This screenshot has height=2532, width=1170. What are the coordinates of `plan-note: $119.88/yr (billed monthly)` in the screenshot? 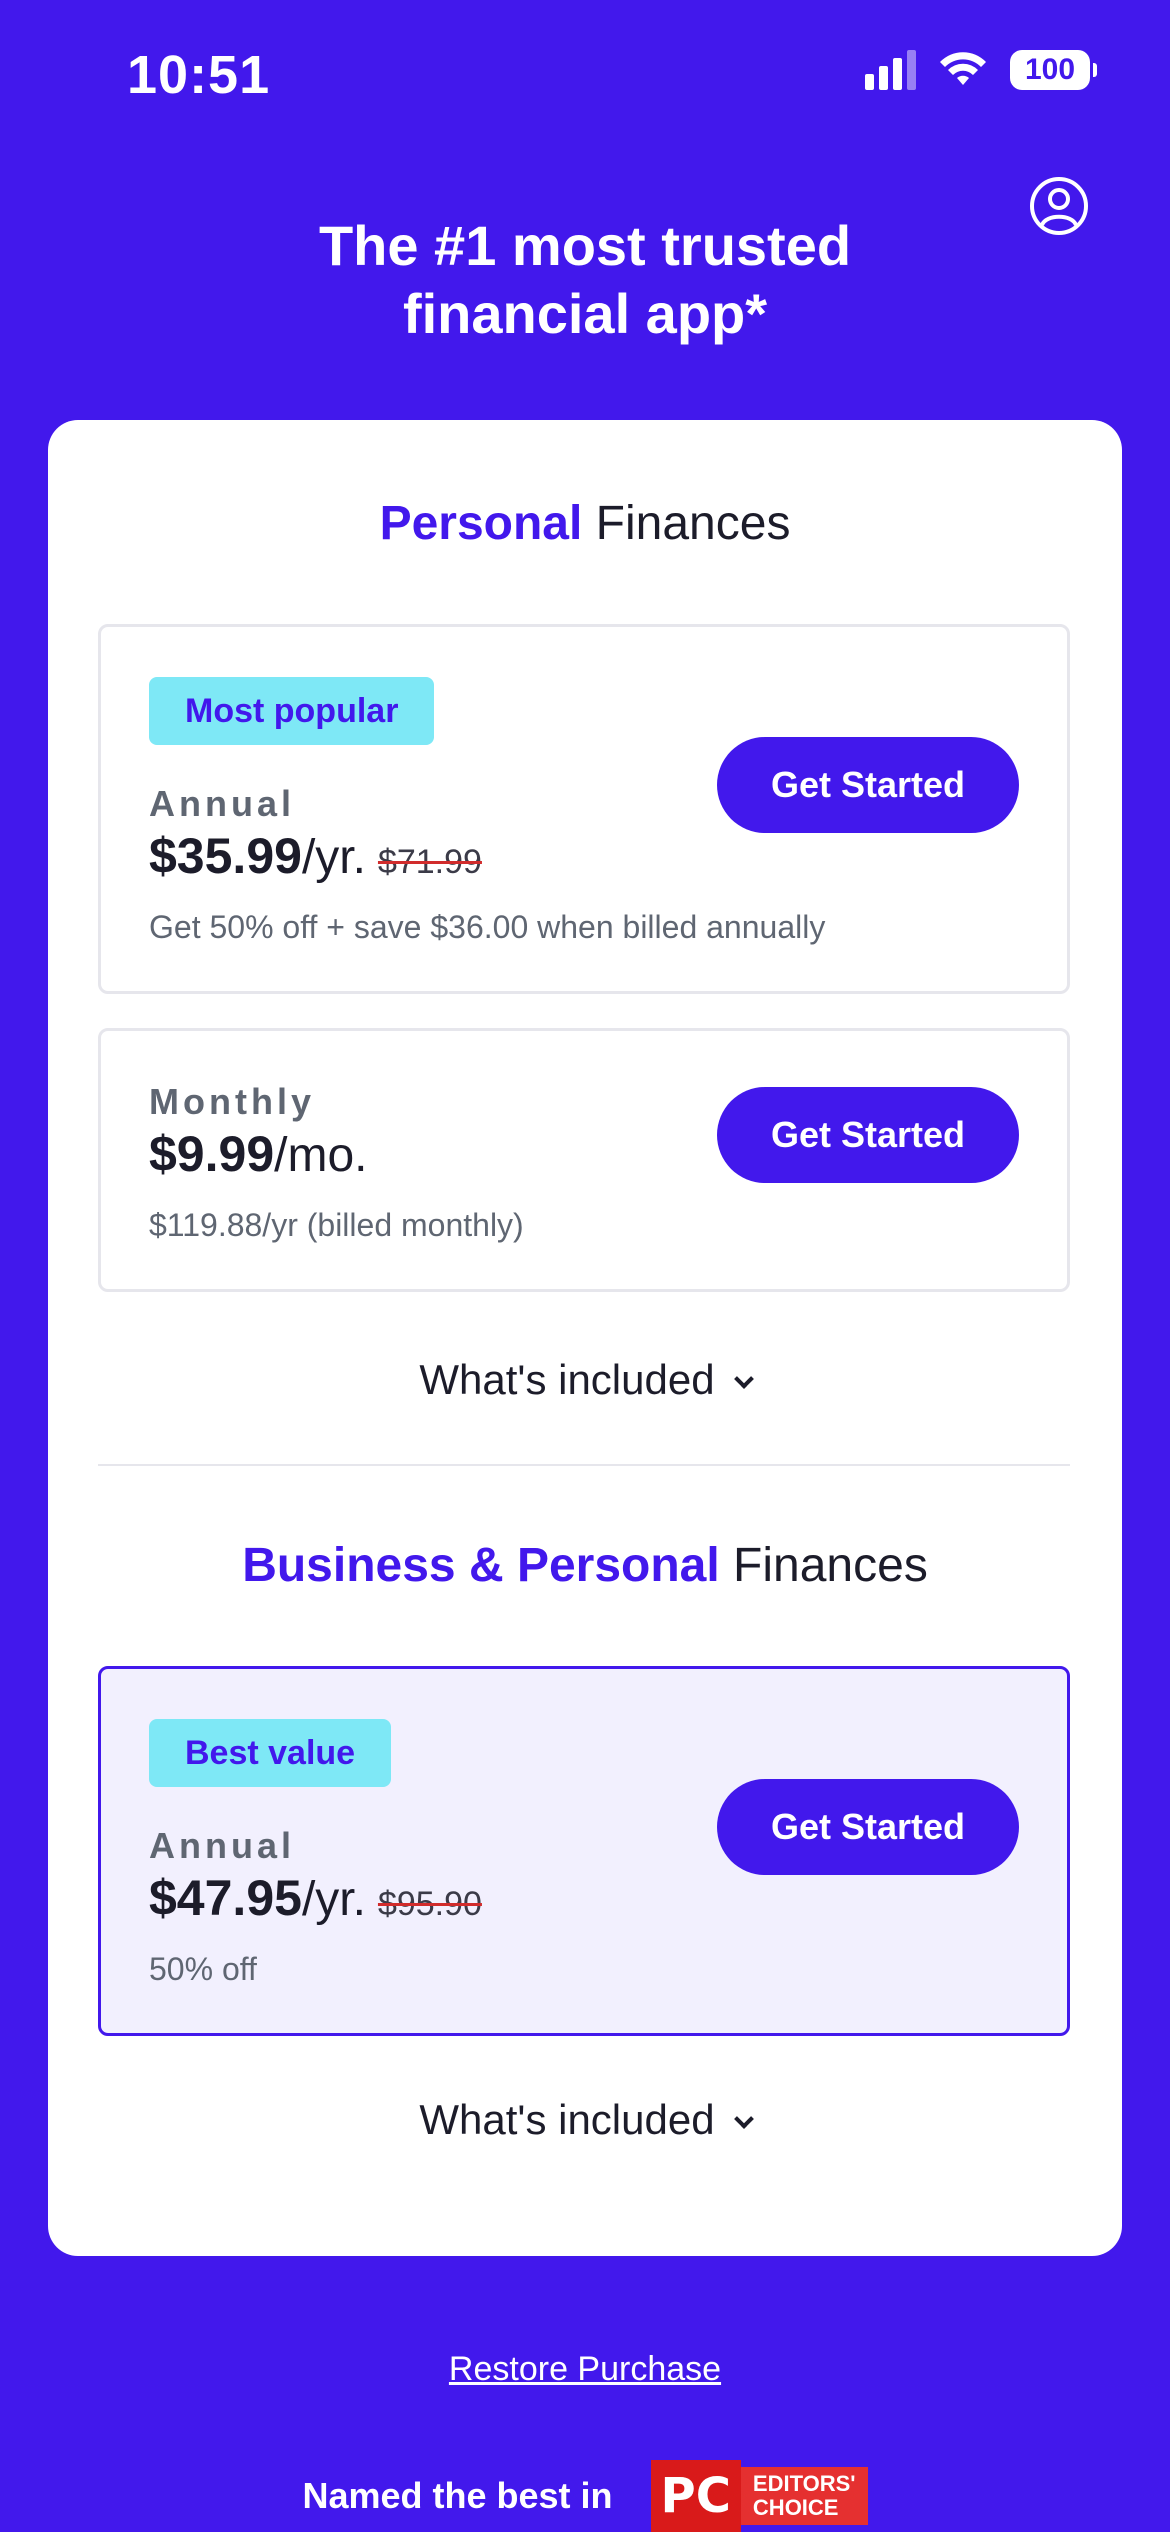 It's located at (336, 1225).